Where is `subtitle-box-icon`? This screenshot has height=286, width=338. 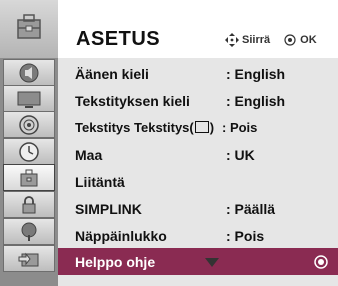 subtitle-box-icon is located at coordinates (201, 127).